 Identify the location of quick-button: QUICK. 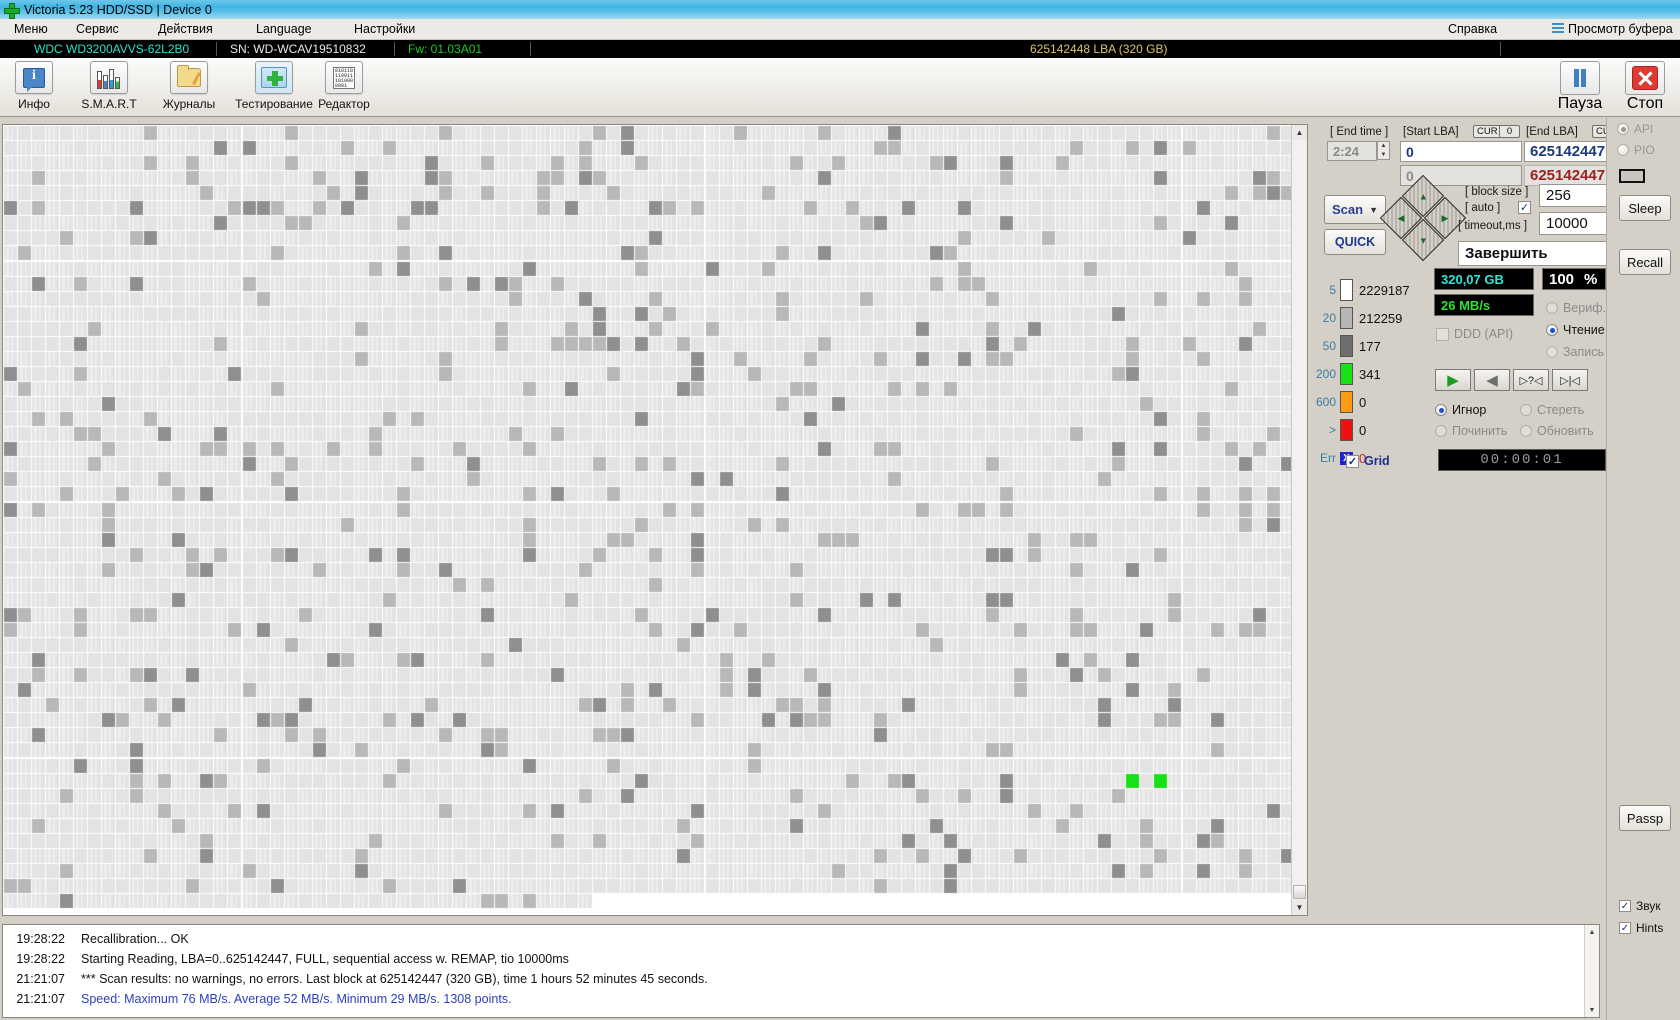
(1355, 242).